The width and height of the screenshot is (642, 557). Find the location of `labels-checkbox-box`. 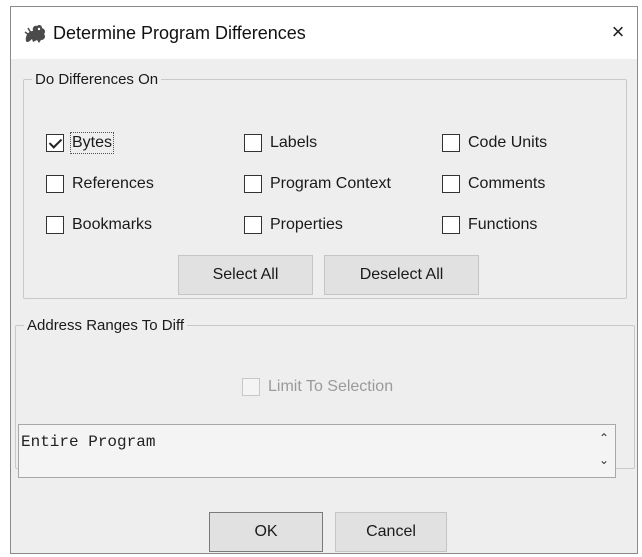

labels-checkbox-box is located at coordinates (253, 143).